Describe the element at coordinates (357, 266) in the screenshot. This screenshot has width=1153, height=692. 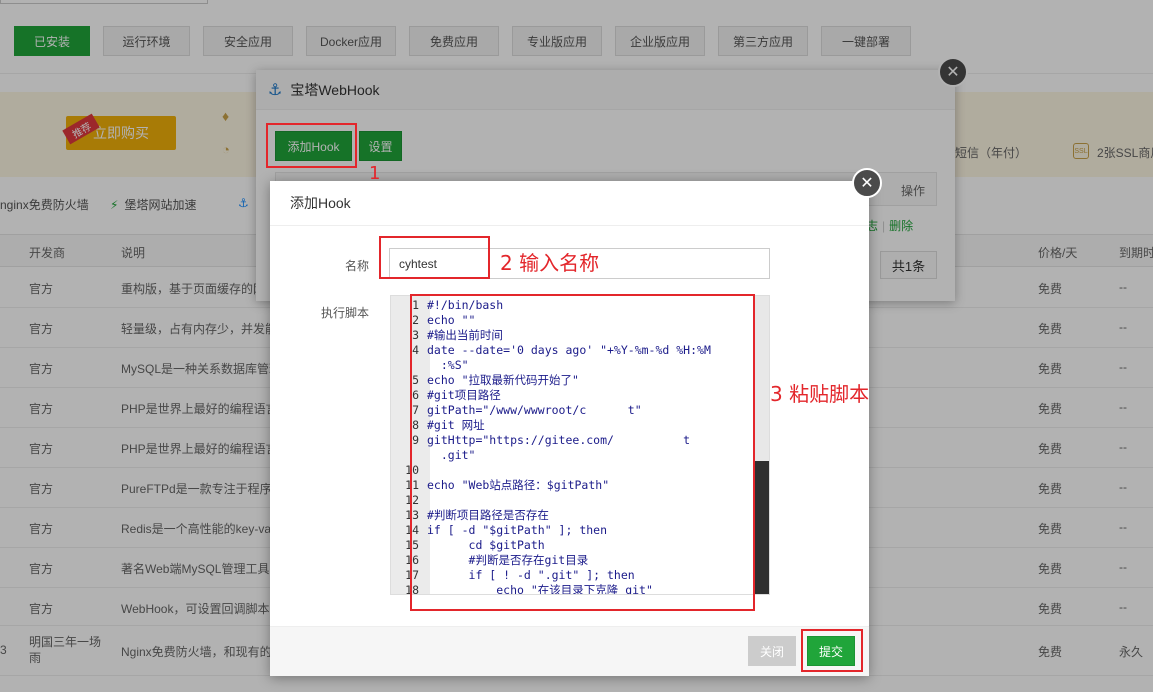
I see `name-label: 名称` at that location.